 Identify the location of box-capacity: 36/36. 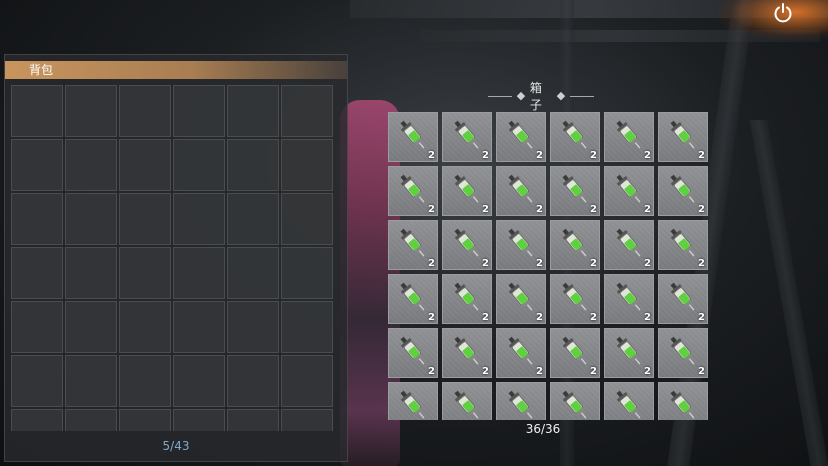
(543, 429).